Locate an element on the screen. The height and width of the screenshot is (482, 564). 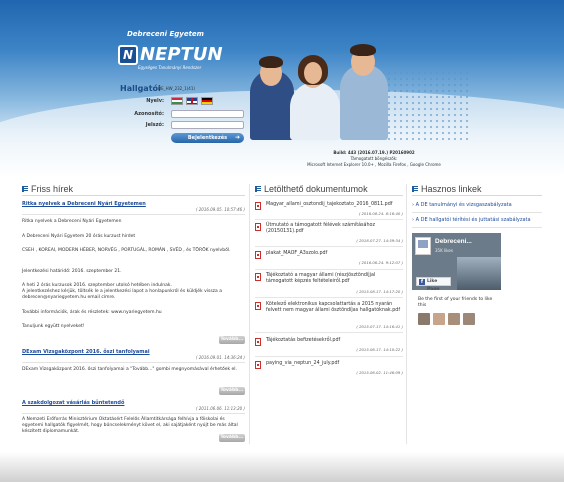
logo-tagline: Egységes Tanulmányi Rendszer is located at coordinates (170, 67).